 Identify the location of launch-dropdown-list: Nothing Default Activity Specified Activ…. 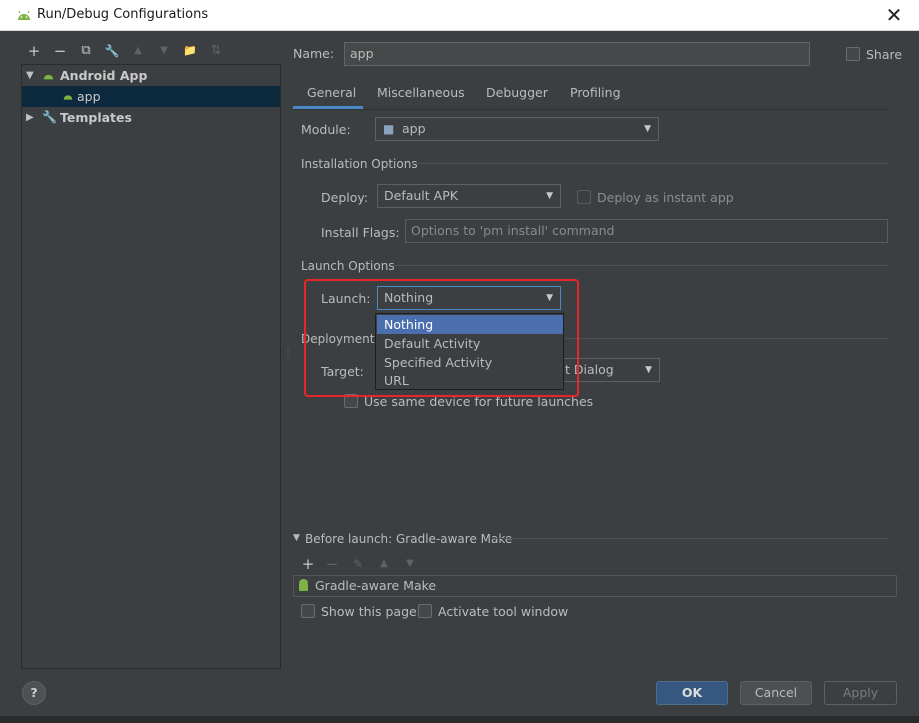
(469, 351).